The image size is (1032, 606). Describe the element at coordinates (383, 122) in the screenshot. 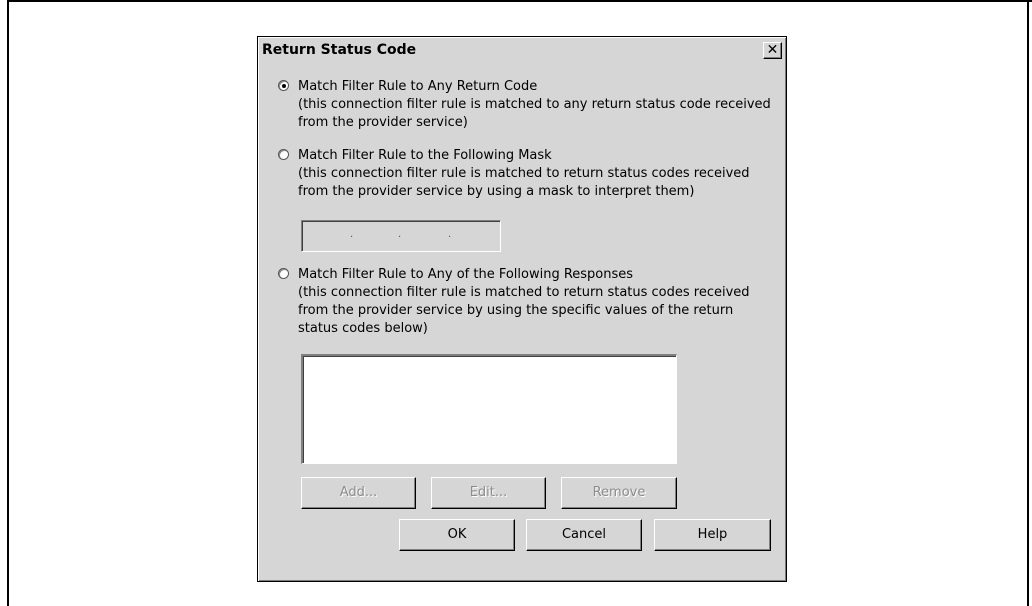

I see `option-description: from the provider service)` at that location.